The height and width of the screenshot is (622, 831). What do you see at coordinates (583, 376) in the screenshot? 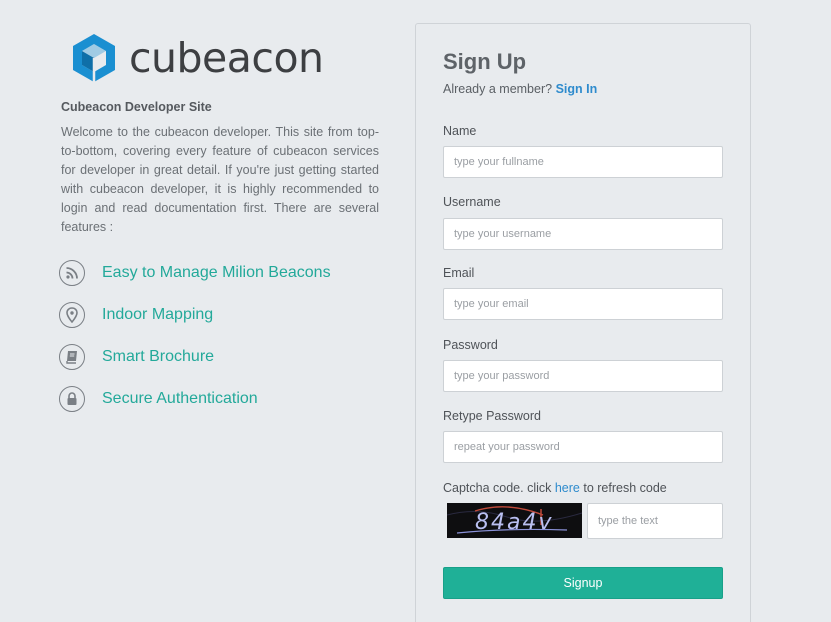
I see `password-input` at bounding box center [583, 376].